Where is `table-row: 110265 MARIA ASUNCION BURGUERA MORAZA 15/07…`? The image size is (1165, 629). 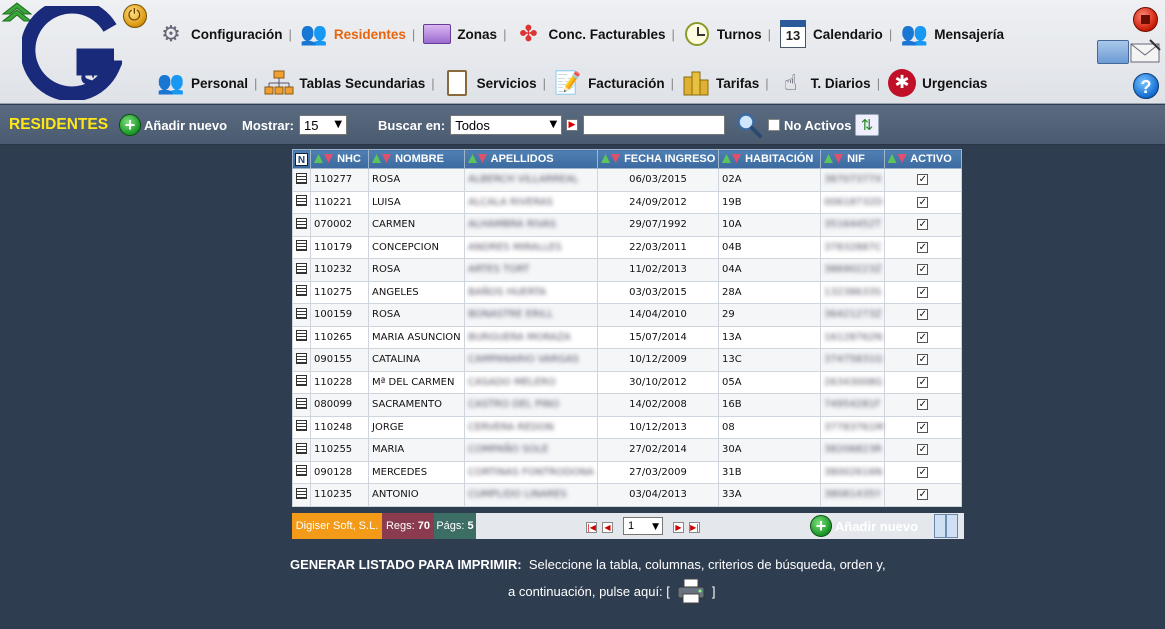
table-row: 110265 MARIA ASUNCION BURGUERA MORAZA 15/07… is located at coordinates (627, 337).